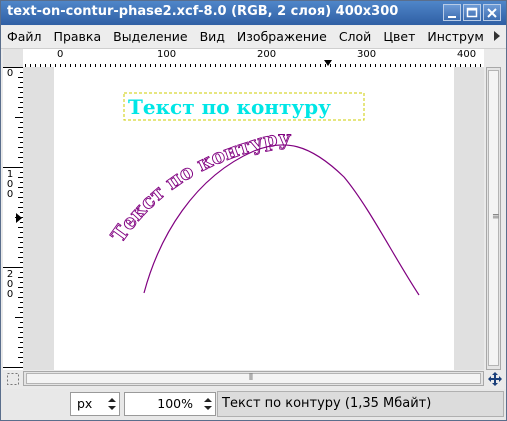 The image size is (507, 421). Describe the element at coordinates (60, 54) in the screenshot. I see `hruler-label: 0` at that location.